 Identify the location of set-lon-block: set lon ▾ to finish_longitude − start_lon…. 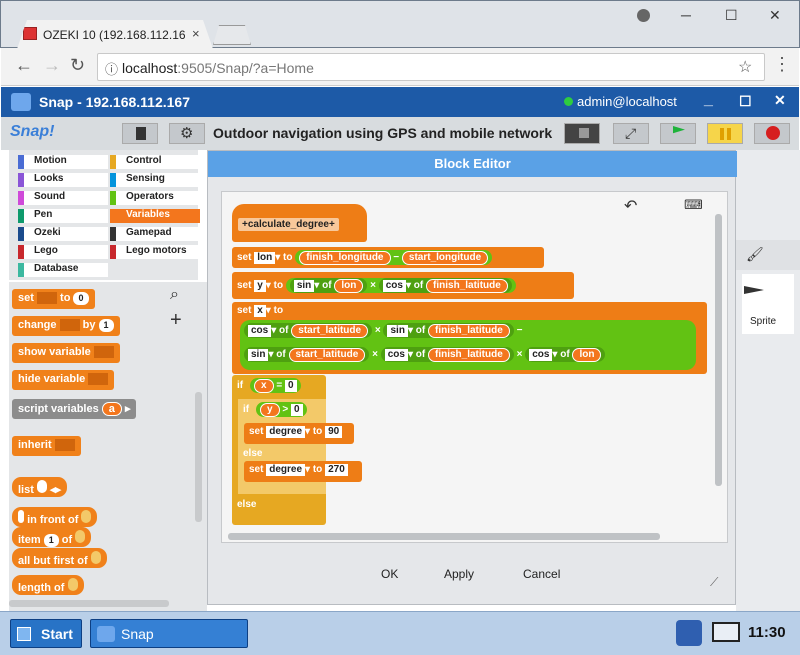
(388, 257).